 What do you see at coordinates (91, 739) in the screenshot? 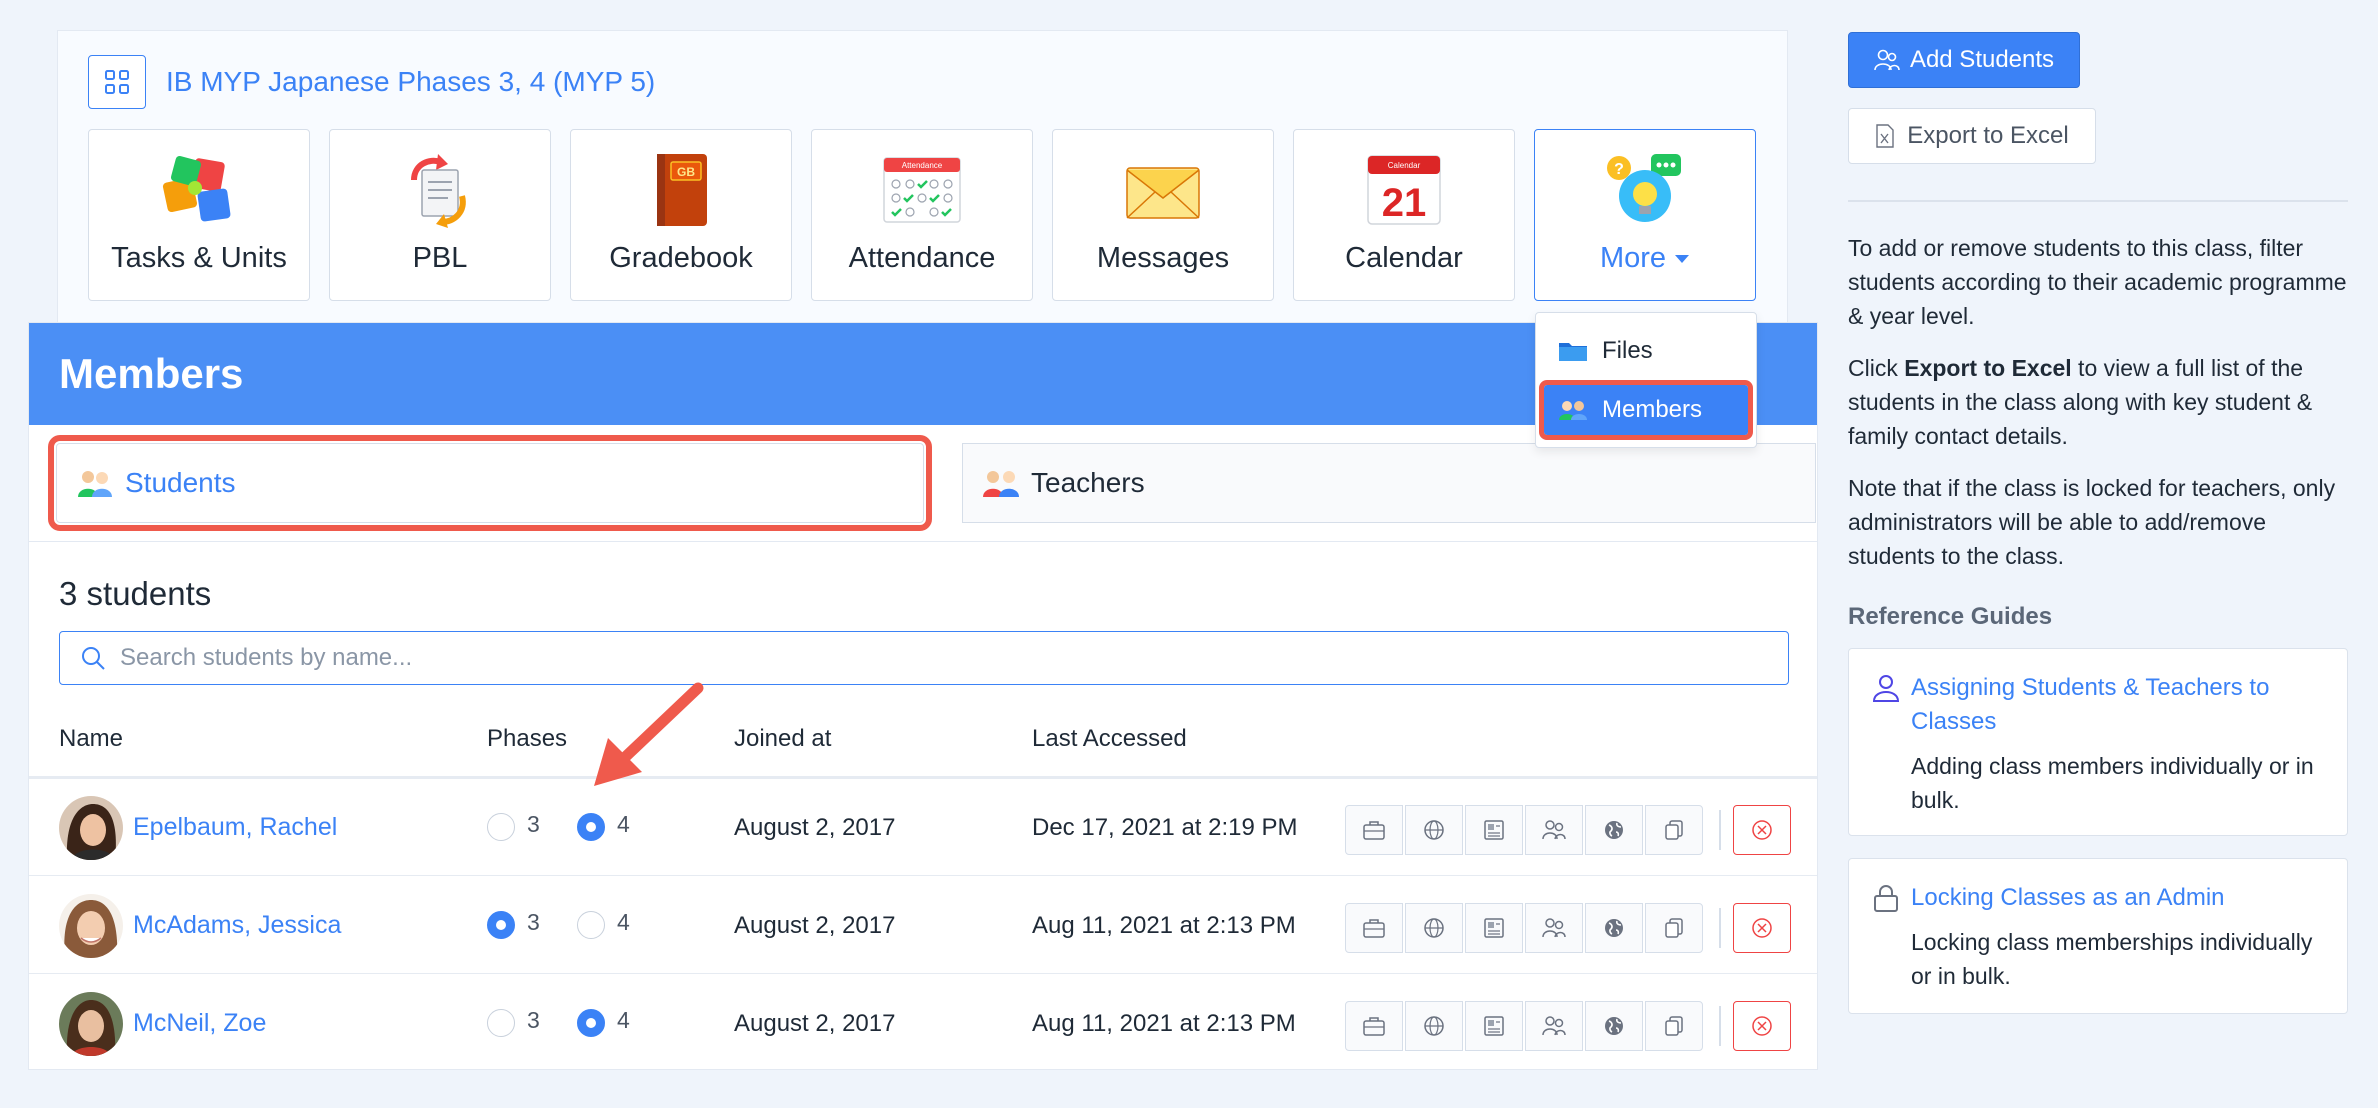
I see `column-header-name: Name` at bounding box center [91, 739].